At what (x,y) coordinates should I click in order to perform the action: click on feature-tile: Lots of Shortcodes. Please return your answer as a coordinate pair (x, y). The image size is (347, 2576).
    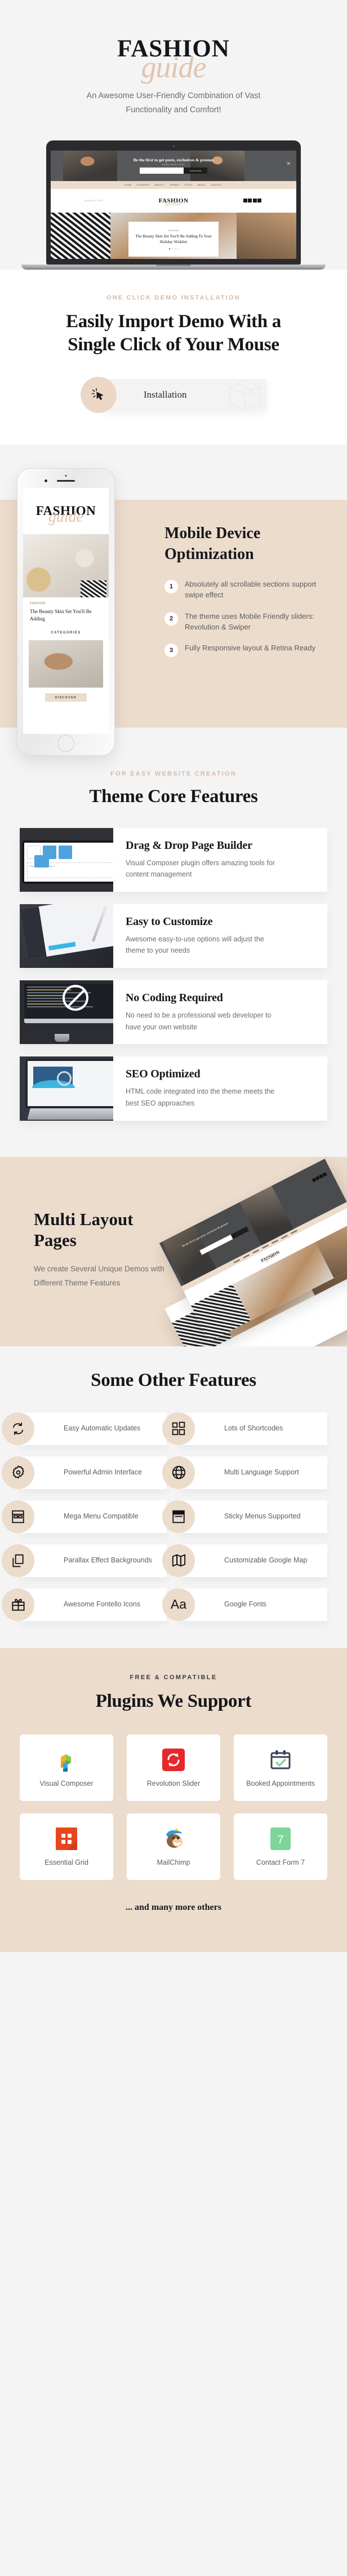
    Looking at the image, I should click on (245, 1429).